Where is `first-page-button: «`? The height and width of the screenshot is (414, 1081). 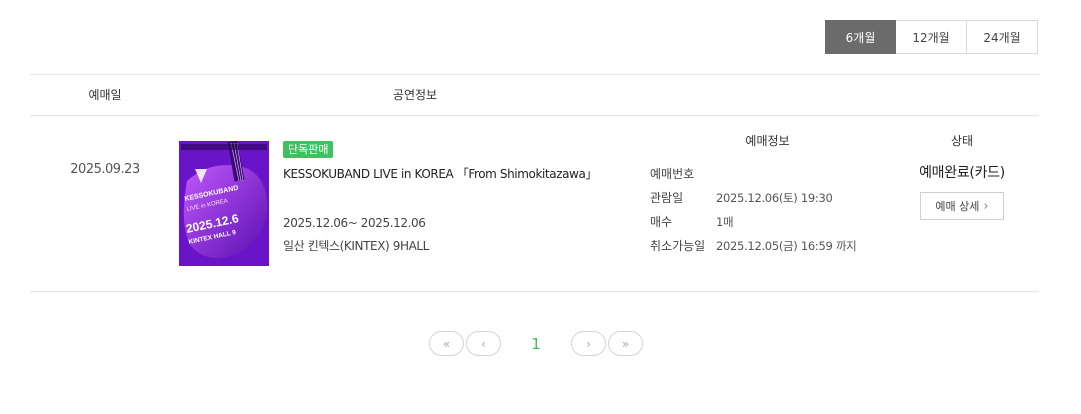 first-page-button: « is located at coordinates (446, 343).